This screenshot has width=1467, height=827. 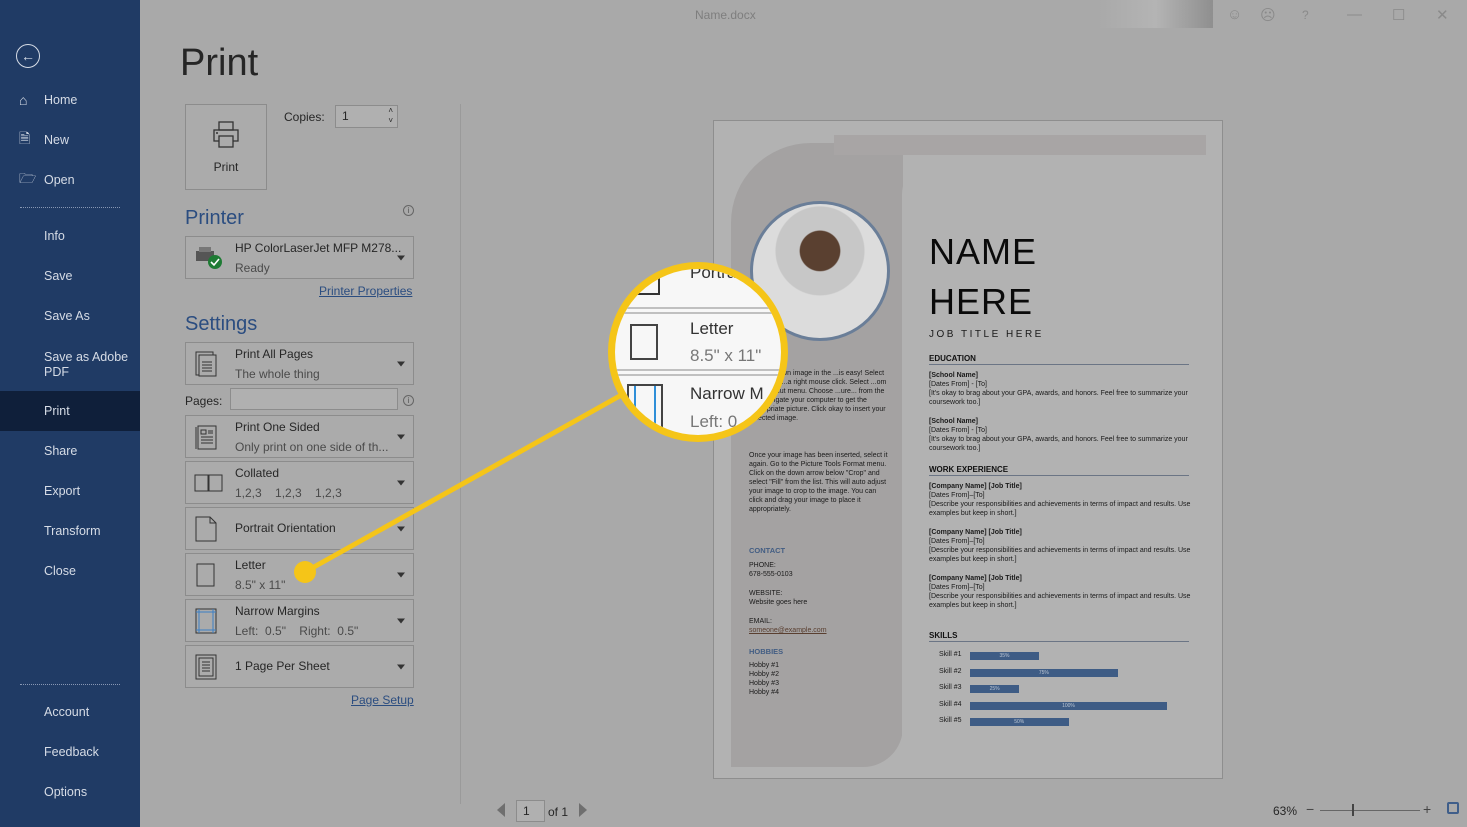 What do you see at coordinates (1453, 808) in the screenshot?
I see `zoom-to-page-icon` at bounding box center [1453, 808].